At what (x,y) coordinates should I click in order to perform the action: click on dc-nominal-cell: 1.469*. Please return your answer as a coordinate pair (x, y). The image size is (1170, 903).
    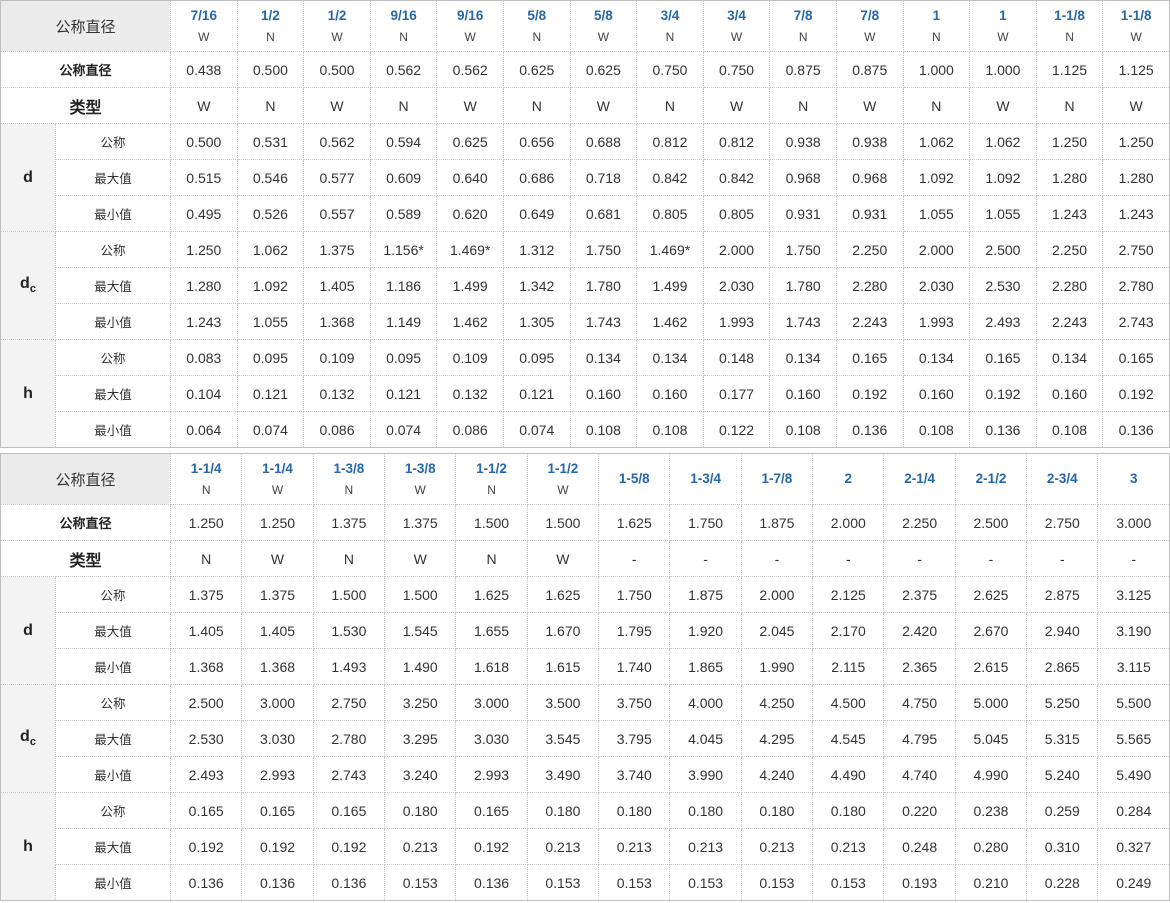
    Looking at the image, I should click on (670, 249).